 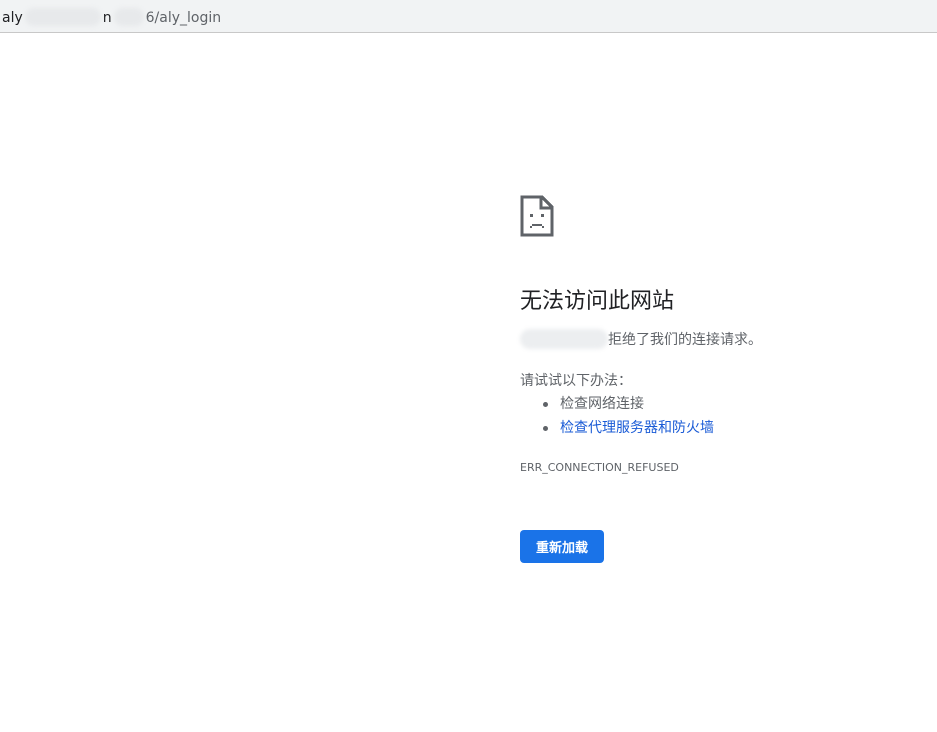 What do you see at coordinates (685, 340) in the screenshot?
I see `error-description-text: 拒绝了我们的连接请求。` at bounding box center [685, 340].